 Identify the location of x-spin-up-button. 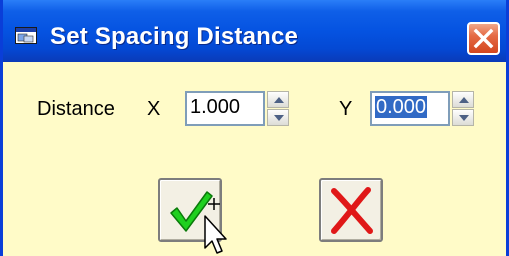
(278, 99).